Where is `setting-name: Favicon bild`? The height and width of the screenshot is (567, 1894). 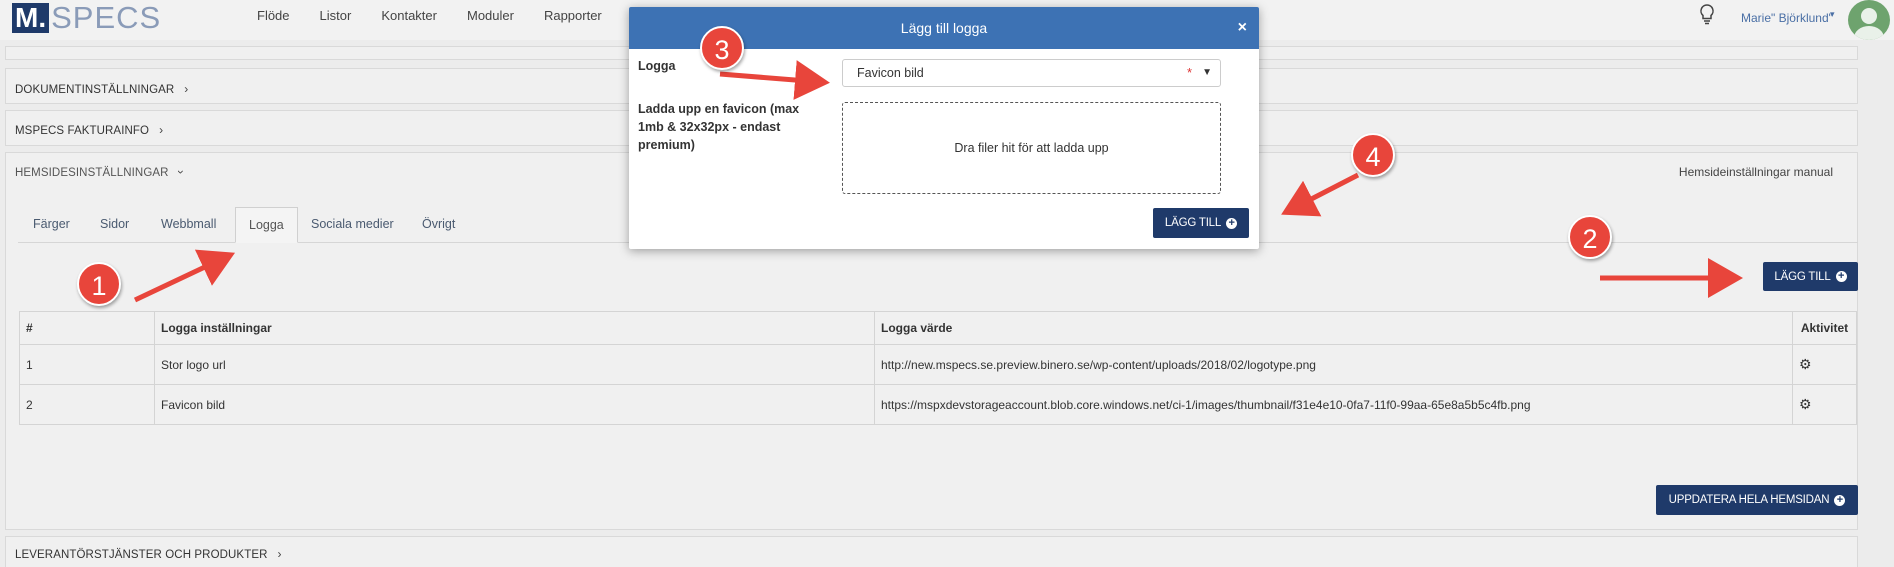
setting-name: Favicon bild is located at coordinates (514, 404).